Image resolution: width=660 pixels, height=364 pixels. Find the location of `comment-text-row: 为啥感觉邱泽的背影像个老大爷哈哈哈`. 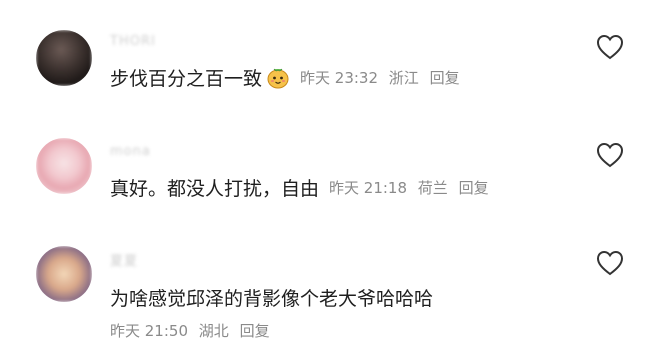

comment-text-row: 为啥感觉邱泽的背影像个老大爷哈哈哈 is located at coordinates (271, 297).